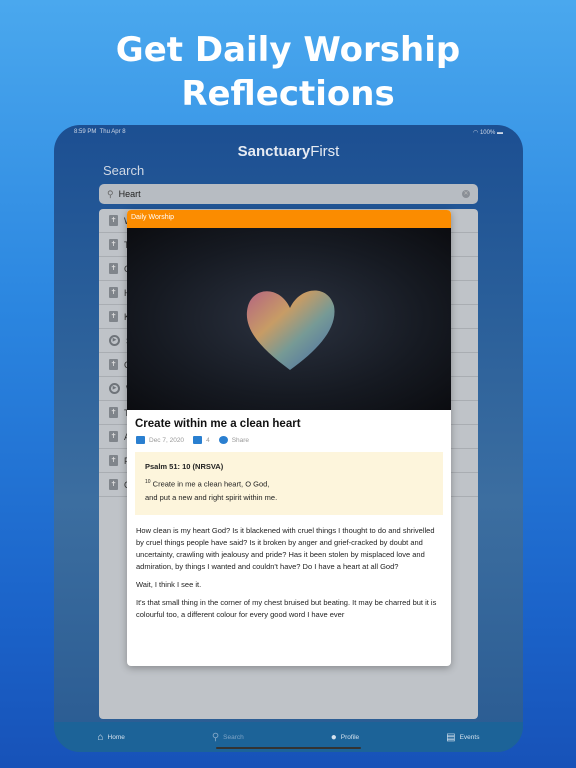 The height and width of the screenshot is (768, 576). What do you see at coordinates (451, 737) in the screenshot?
I see `events-icon: ▤` at bounding box center [451, 737].